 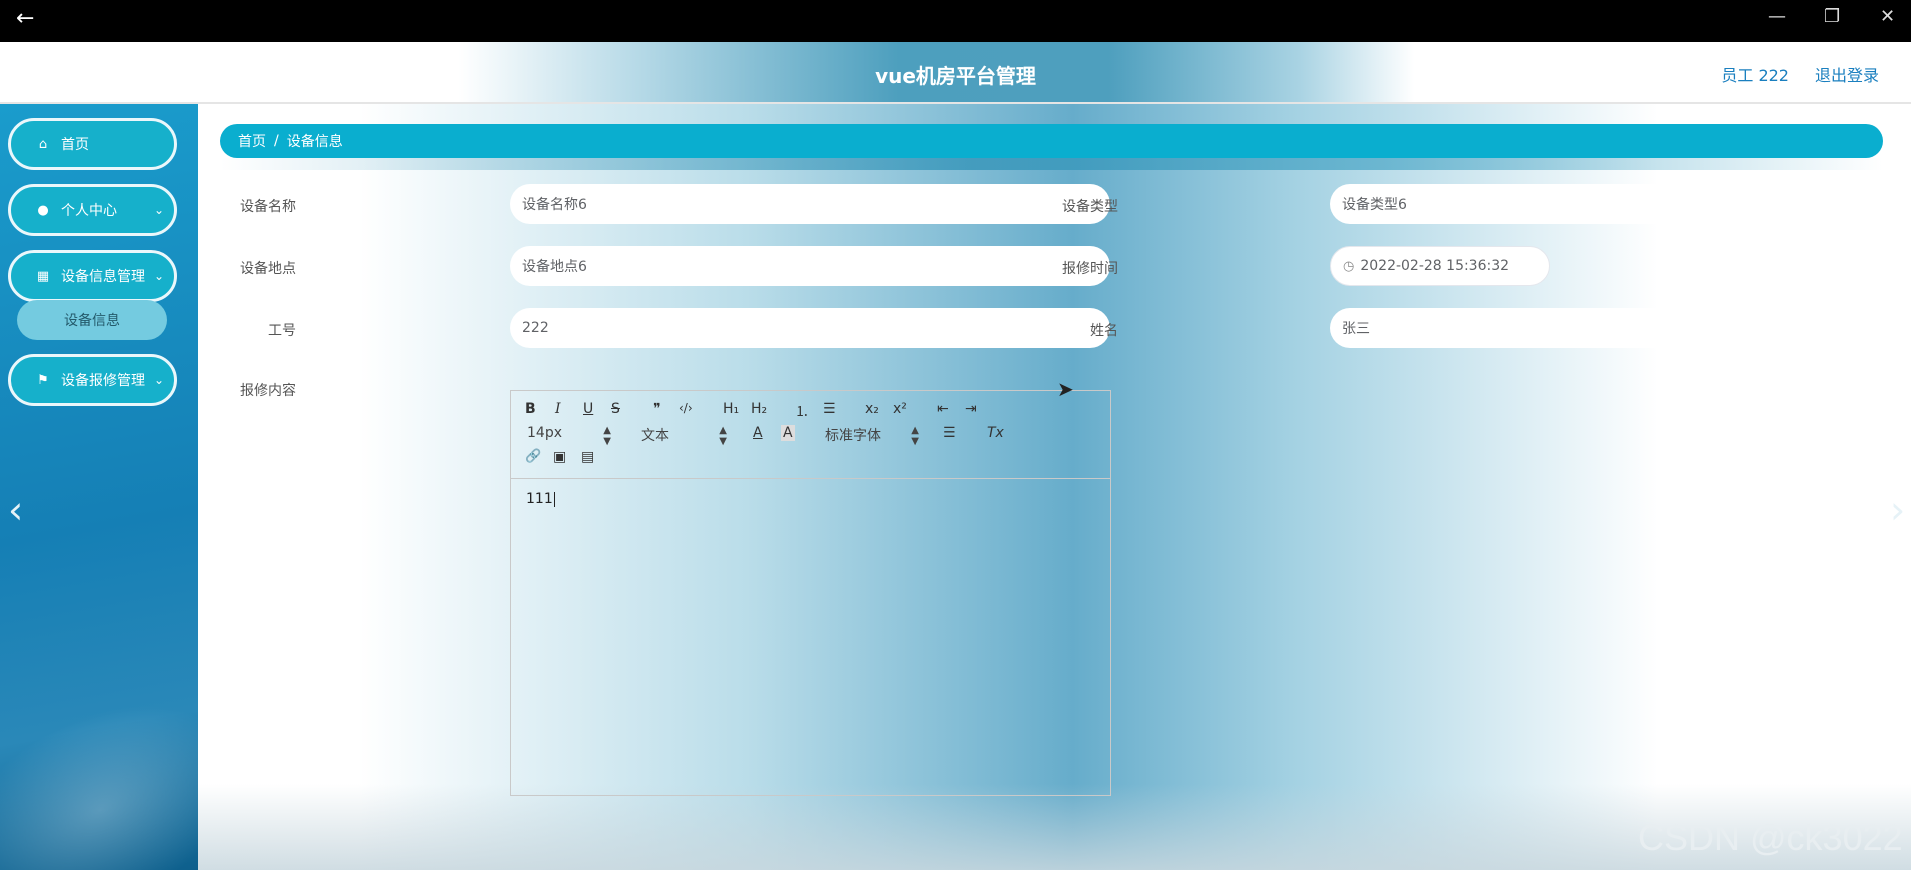 I want to click on home-icon: ⌂, so click(x=43, y=144).